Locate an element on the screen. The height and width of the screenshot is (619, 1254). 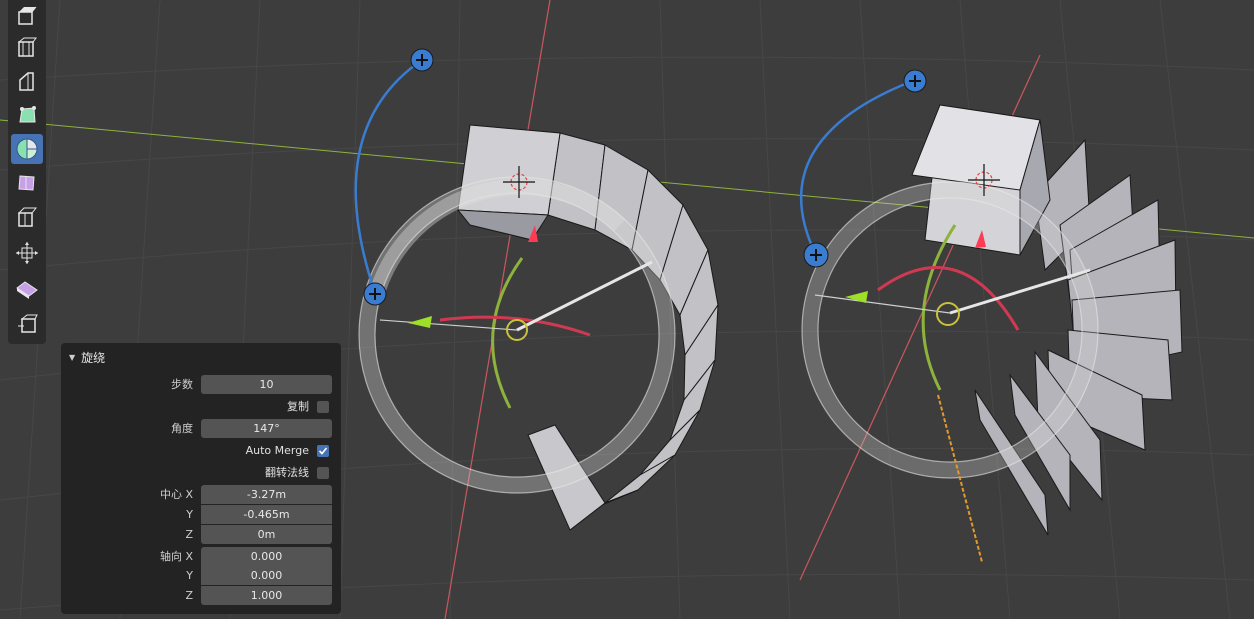
axis-z-field: 1.000 is located at coordinates (266, 595).